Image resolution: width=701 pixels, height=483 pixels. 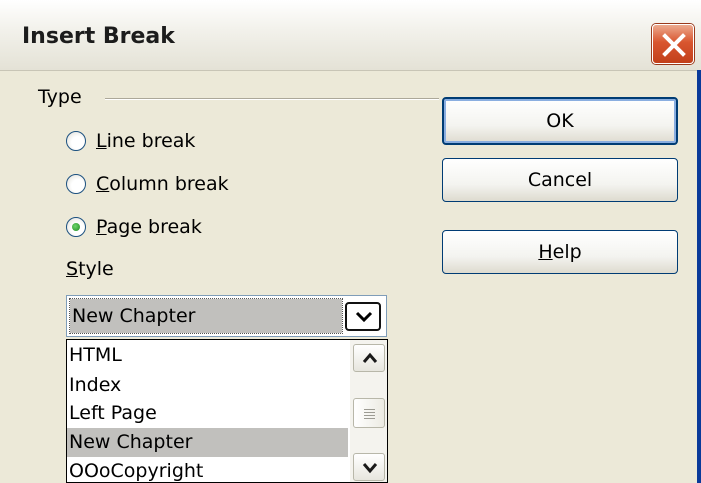 I want to click on cancel-button: Cancel, so click(x=560, y=180).